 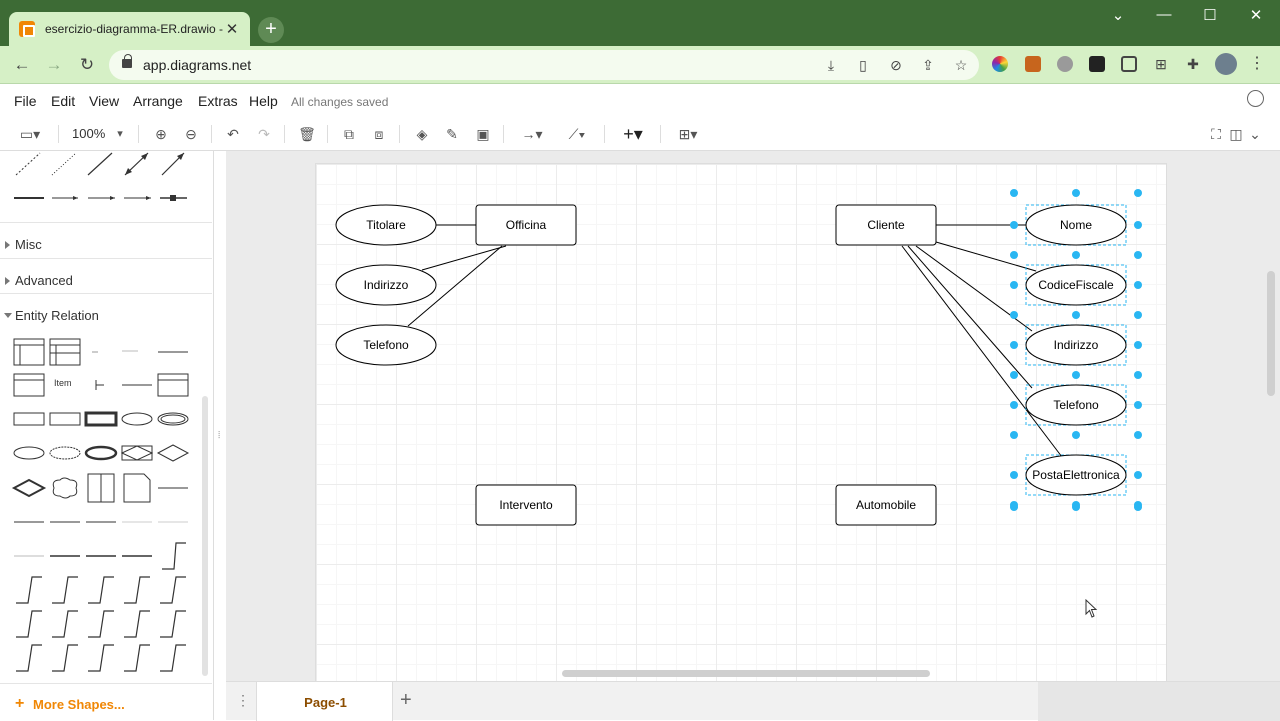 What do you see at coordinates (106, 310) in the screenshot?
I see `section-entity-relation: Entity Relation` at bounding box center [106, 310].